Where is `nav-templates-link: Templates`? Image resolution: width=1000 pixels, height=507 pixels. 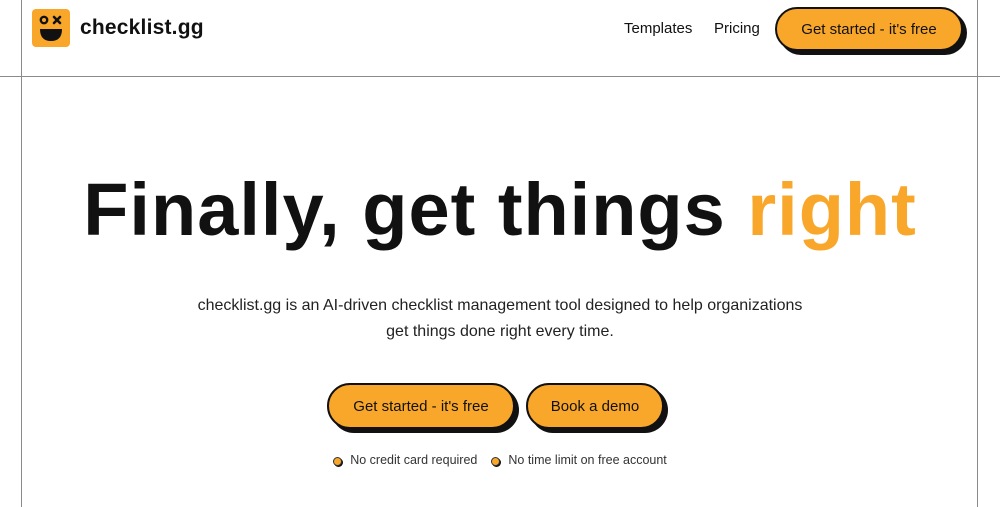 nav-templates-link: Templates is located at coordinates (658, 28).